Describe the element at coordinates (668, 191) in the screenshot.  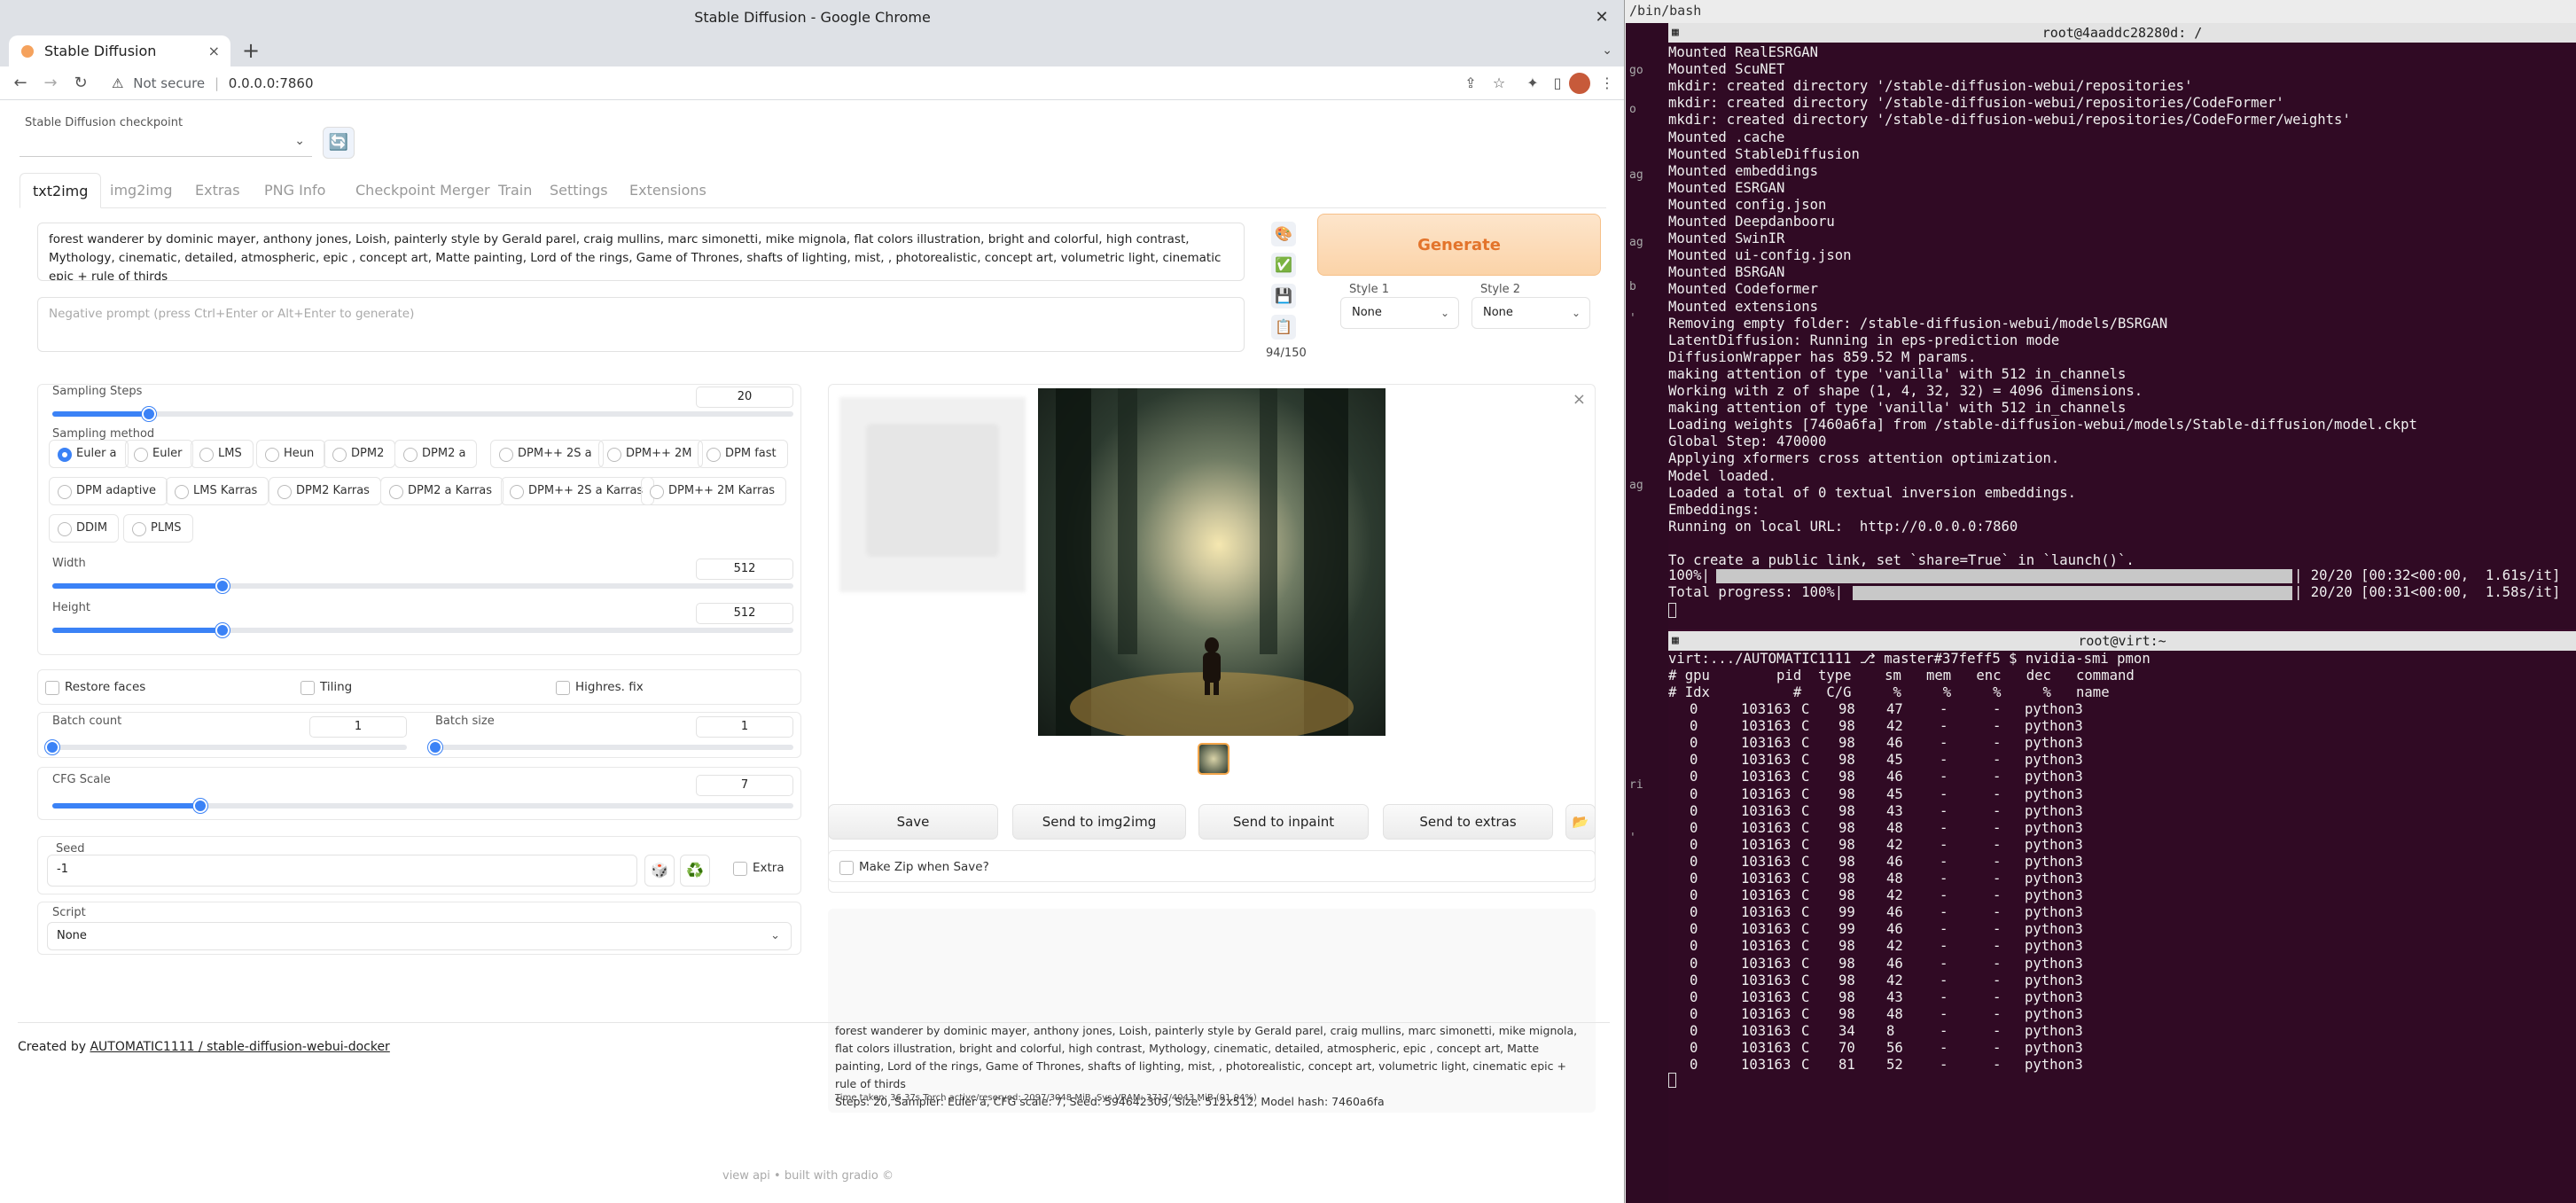
I see `tab-extensions: Extensions` at that location.